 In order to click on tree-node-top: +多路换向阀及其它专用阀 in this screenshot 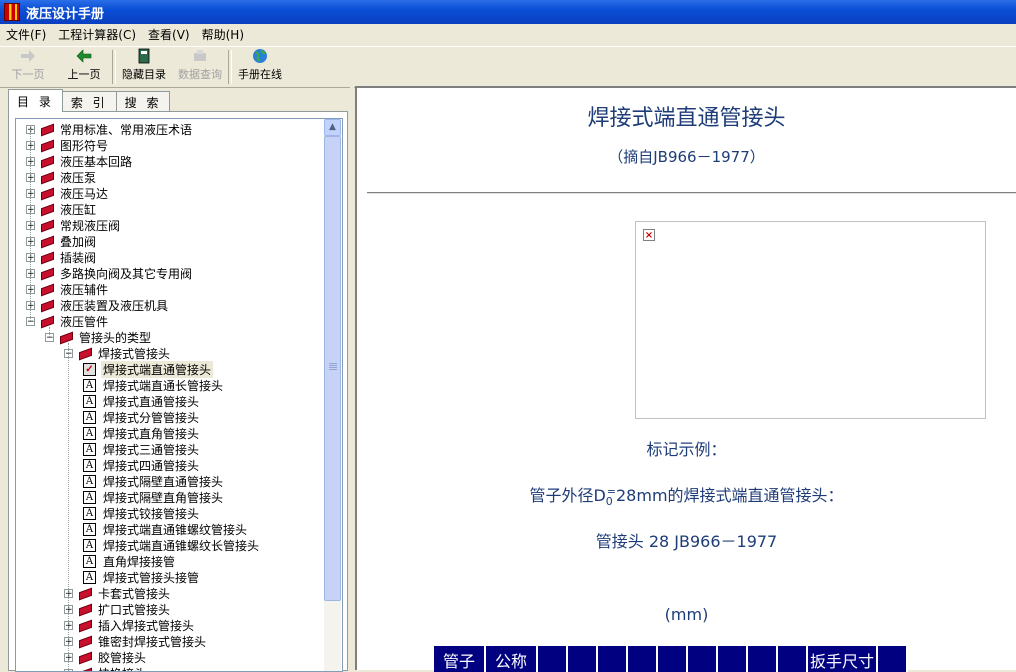, I will do `click(110, 273)`.